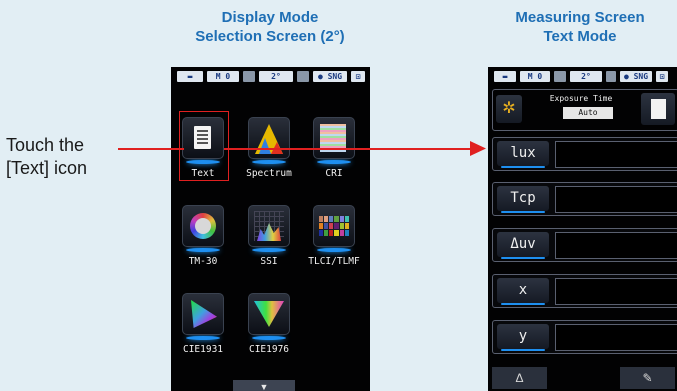  I want to click on y-value-field, so click(616, 337).